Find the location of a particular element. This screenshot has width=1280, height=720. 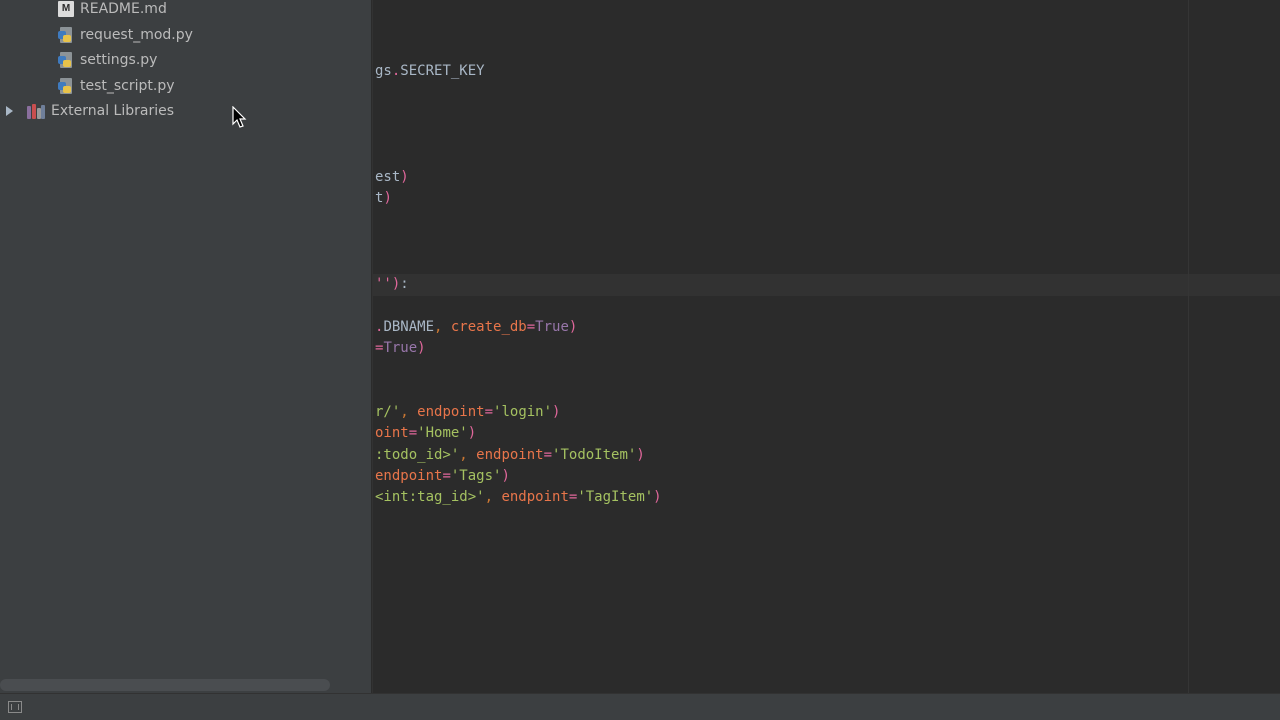

tree-item-external-libraries: External Libraries is located at coordinates (90, 111).